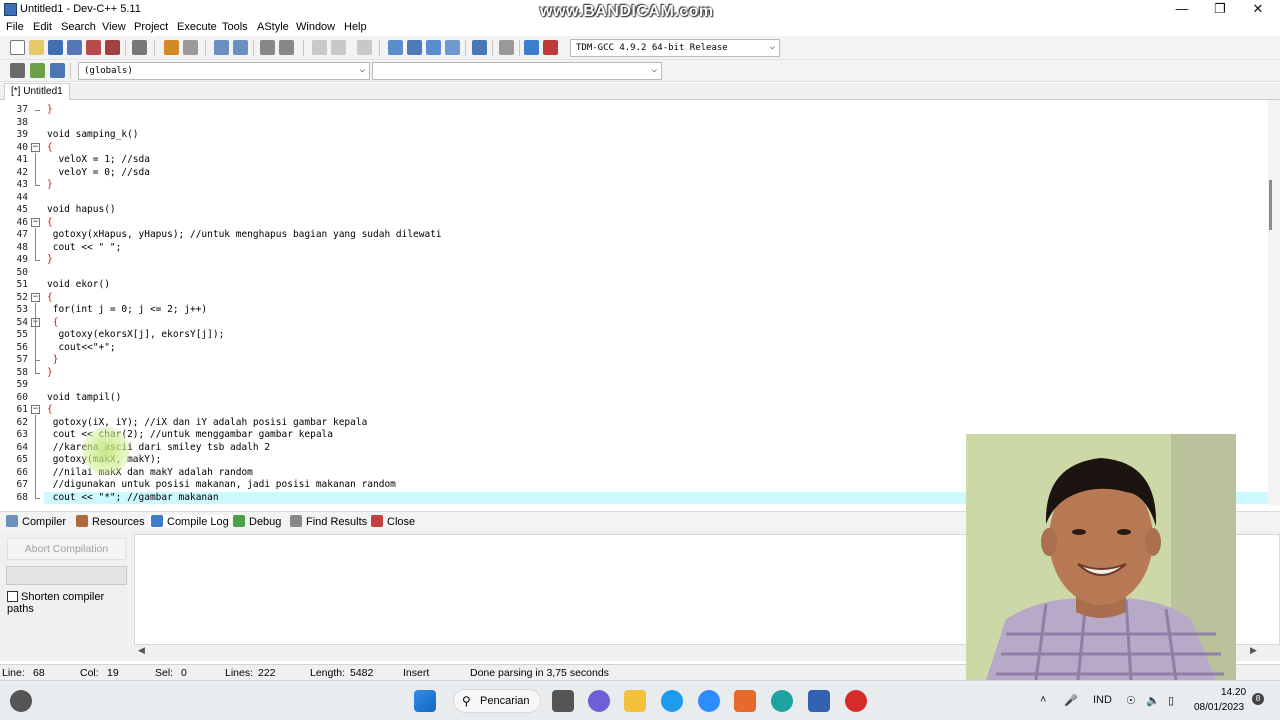 The width and height of the screenshot is (1280, 720). I want to click on tab-untitled1: [*] Untitled1, so click(37, 91).